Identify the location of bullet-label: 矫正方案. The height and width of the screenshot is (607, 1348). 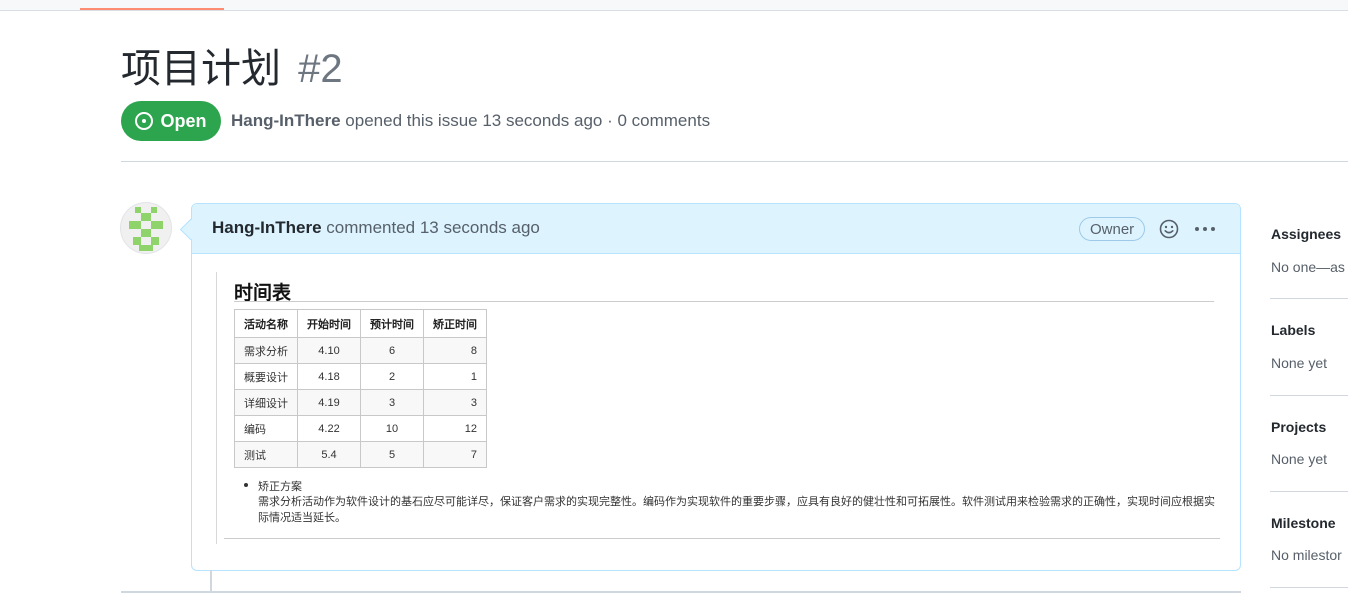
(280, 487).